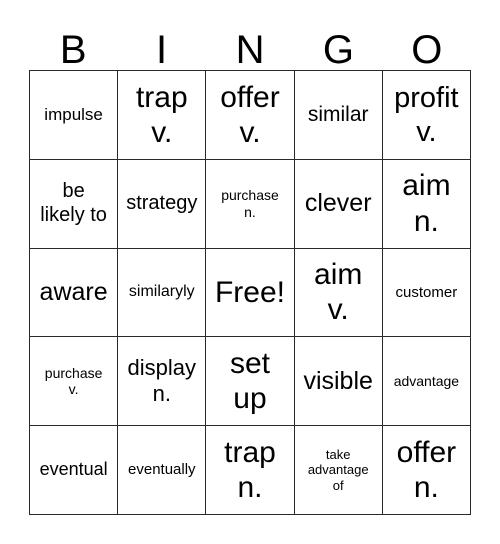  Describe the element at coordinates (250, 50) in the screenshot. I see `bingo-header-letter-n: N` at that location.